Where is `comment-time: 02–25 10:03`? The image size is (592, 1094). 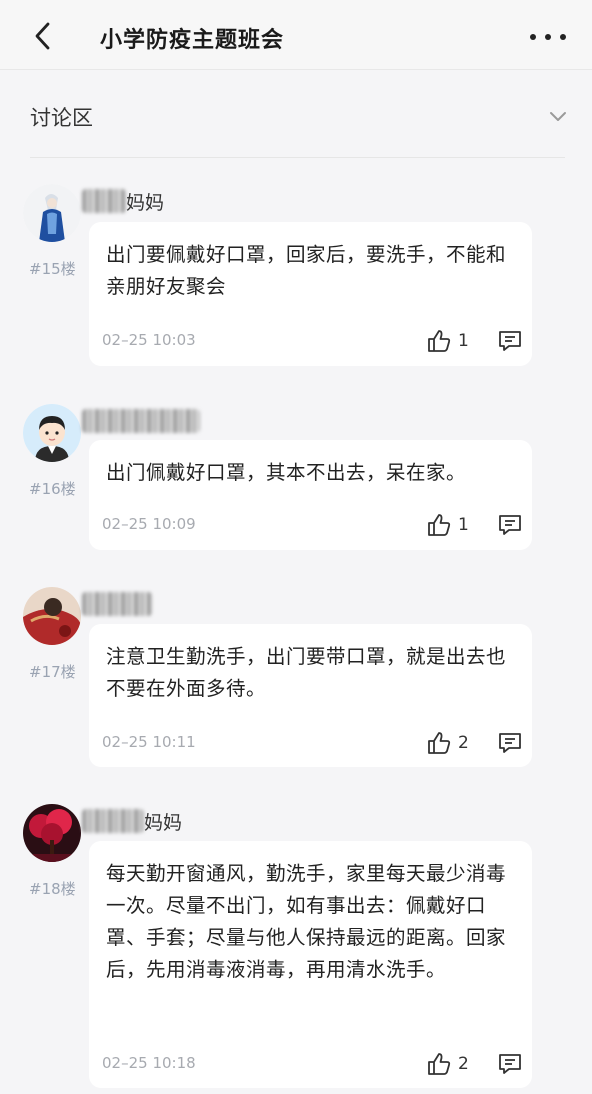
comment-time: 02–25 10:03 is located at coordinates (149, 340).